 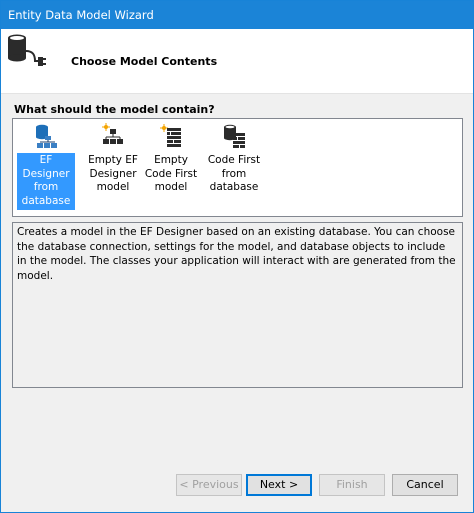 What do you see at coordinates (114, 109) in the screenshot?
I see `model-contents-question: What should the model contain?` at bounding box center [114, 109].